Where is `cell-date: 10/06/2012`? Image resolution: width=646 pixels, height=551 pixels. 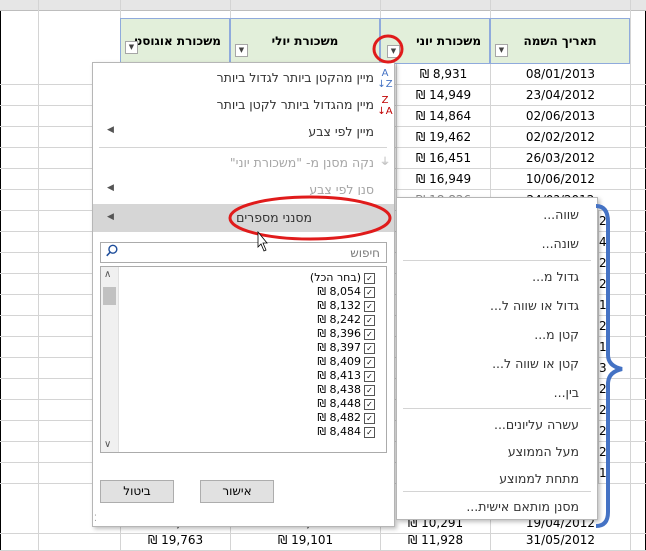
cell-date: 10/06/2012 is located at coordinates (560, 179).